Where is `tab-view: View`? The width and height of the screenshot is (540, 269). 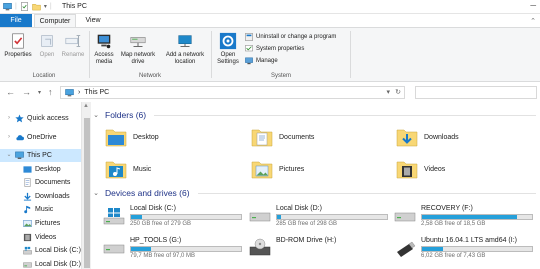 tab-view: View is located at coordinates (93, 21).